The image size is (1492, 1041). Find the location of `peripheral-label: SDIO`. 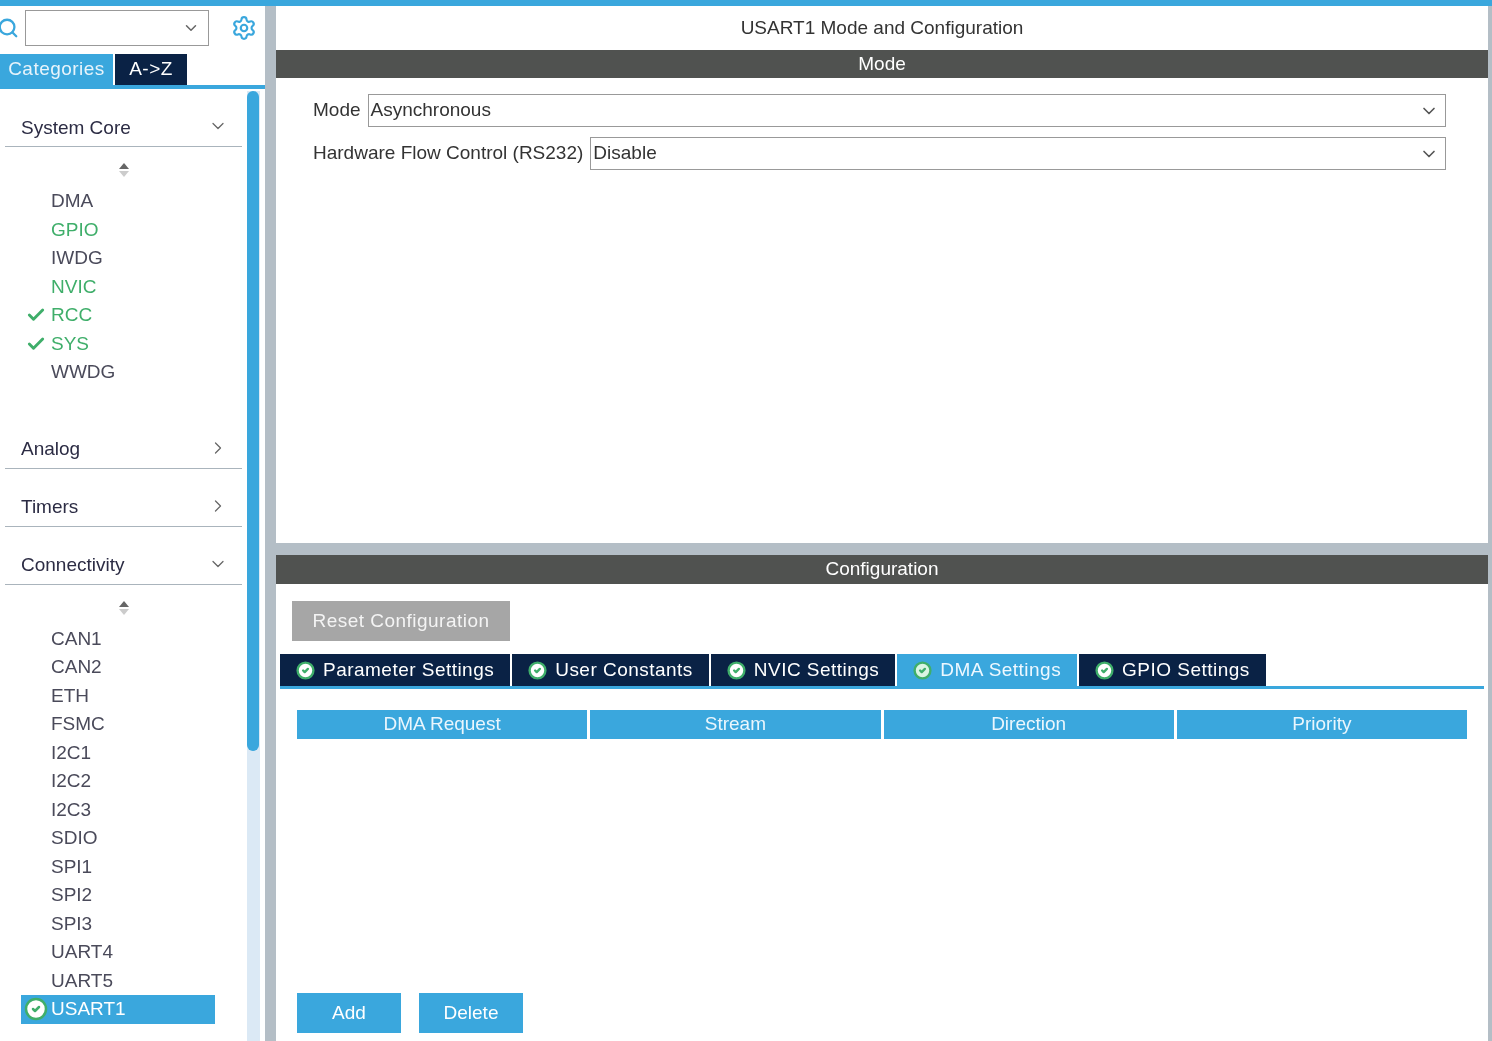

peripheral-label: SDIO is located at coordinates (74, 838).